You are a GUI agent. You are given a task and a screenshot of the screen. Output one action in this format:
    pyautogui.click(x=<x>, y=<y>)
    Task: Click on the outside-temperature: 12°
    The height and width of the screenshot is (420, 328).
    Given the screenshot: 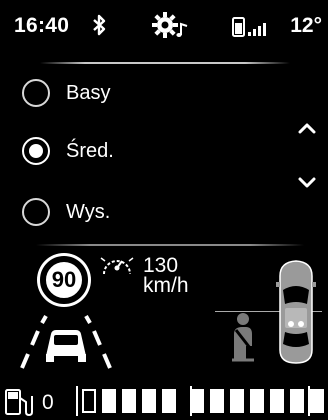 What is the action you would take?
    pyautogui.click(x=306, y=25)
    